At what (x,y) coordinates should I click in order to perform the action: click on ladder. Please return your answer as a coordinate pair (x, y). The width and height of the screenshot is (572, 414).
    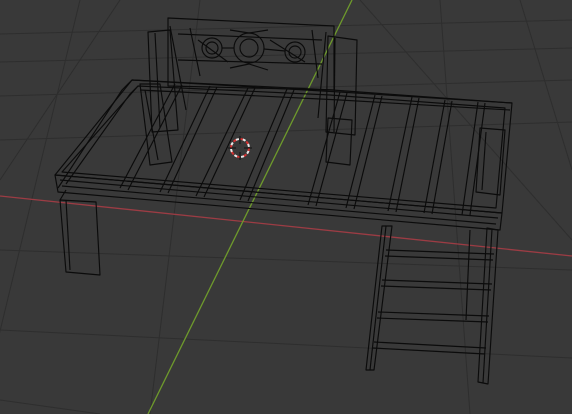
    Looking at the image, I should click on (432, 305).